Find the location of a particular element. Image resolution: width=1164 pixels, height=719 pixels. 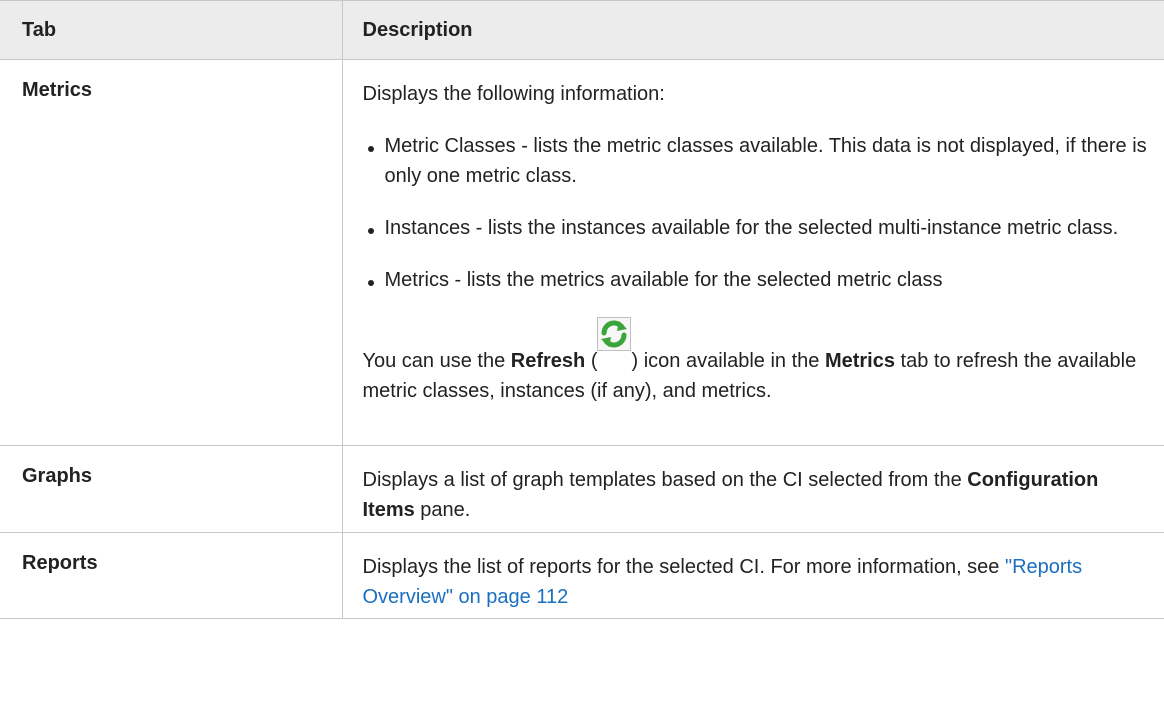

note-text-3: ) icon available in the is located at coordinates (728, 361).